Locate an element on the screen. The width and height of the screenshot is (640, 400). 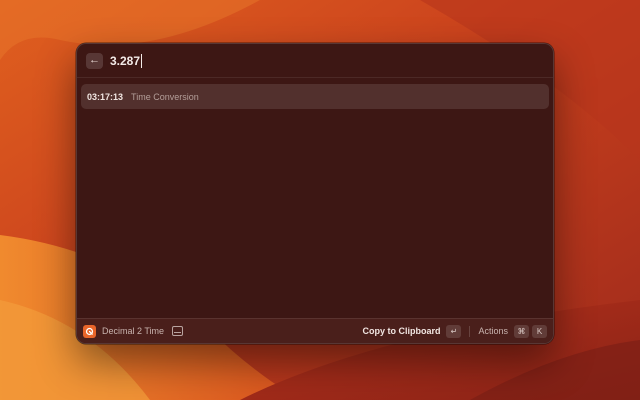
detached-window-icon is located at coordinates (178, 331).